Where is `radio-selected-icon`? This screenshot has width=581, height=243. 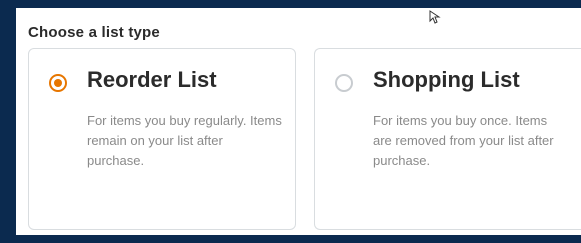
radio-selected-icon is located at coordinates (58, 83).